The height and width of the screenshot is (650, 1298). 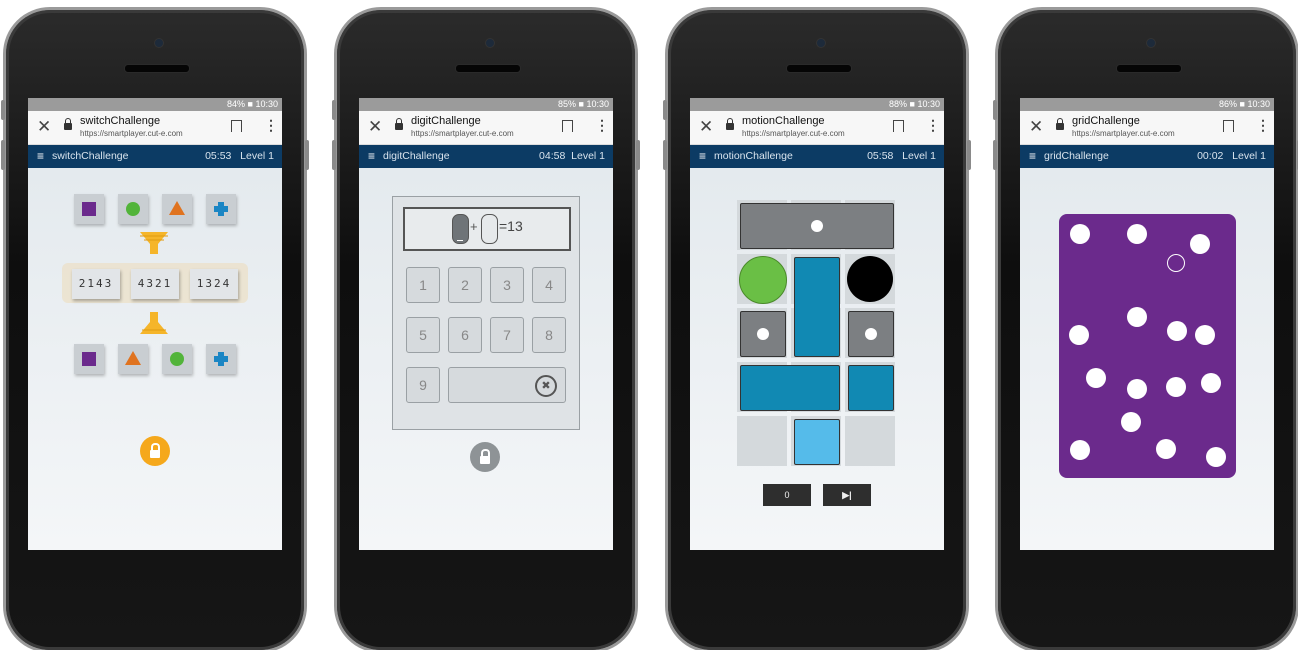 I want to click on timer-level: 05:58 Level 1, so click(x=901, y=156).